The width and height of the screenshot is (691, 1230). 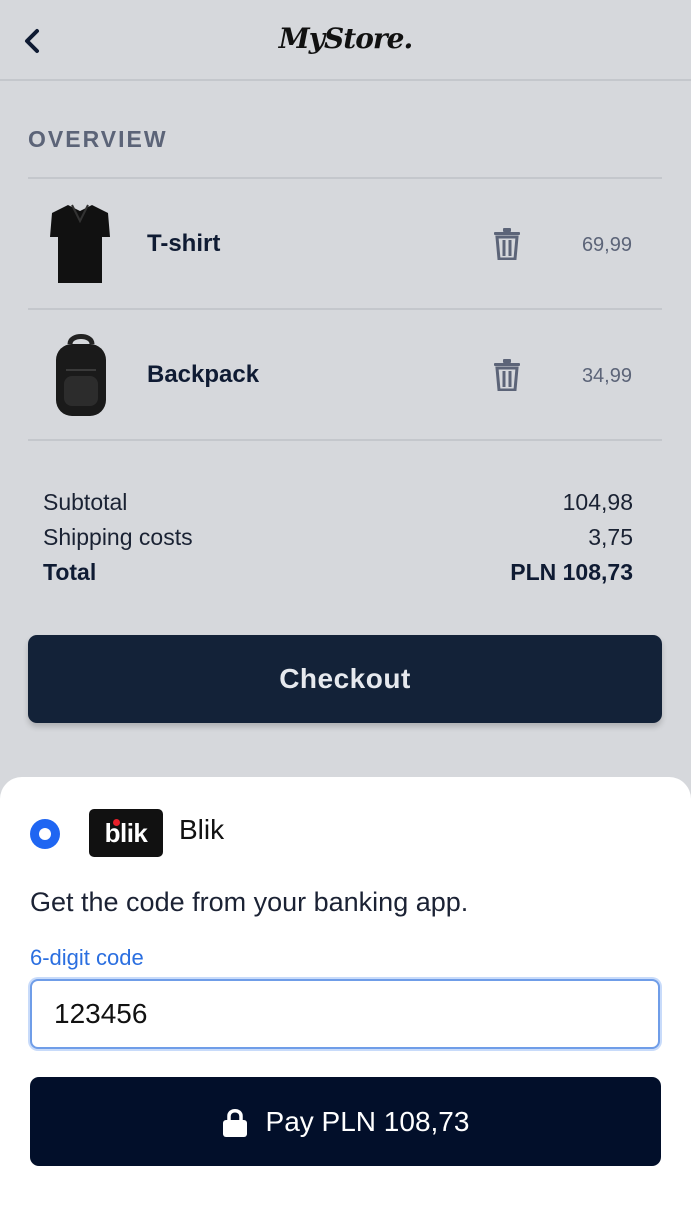 I want to click on subtotal-value: 104,98, so click(x=597, y=502).